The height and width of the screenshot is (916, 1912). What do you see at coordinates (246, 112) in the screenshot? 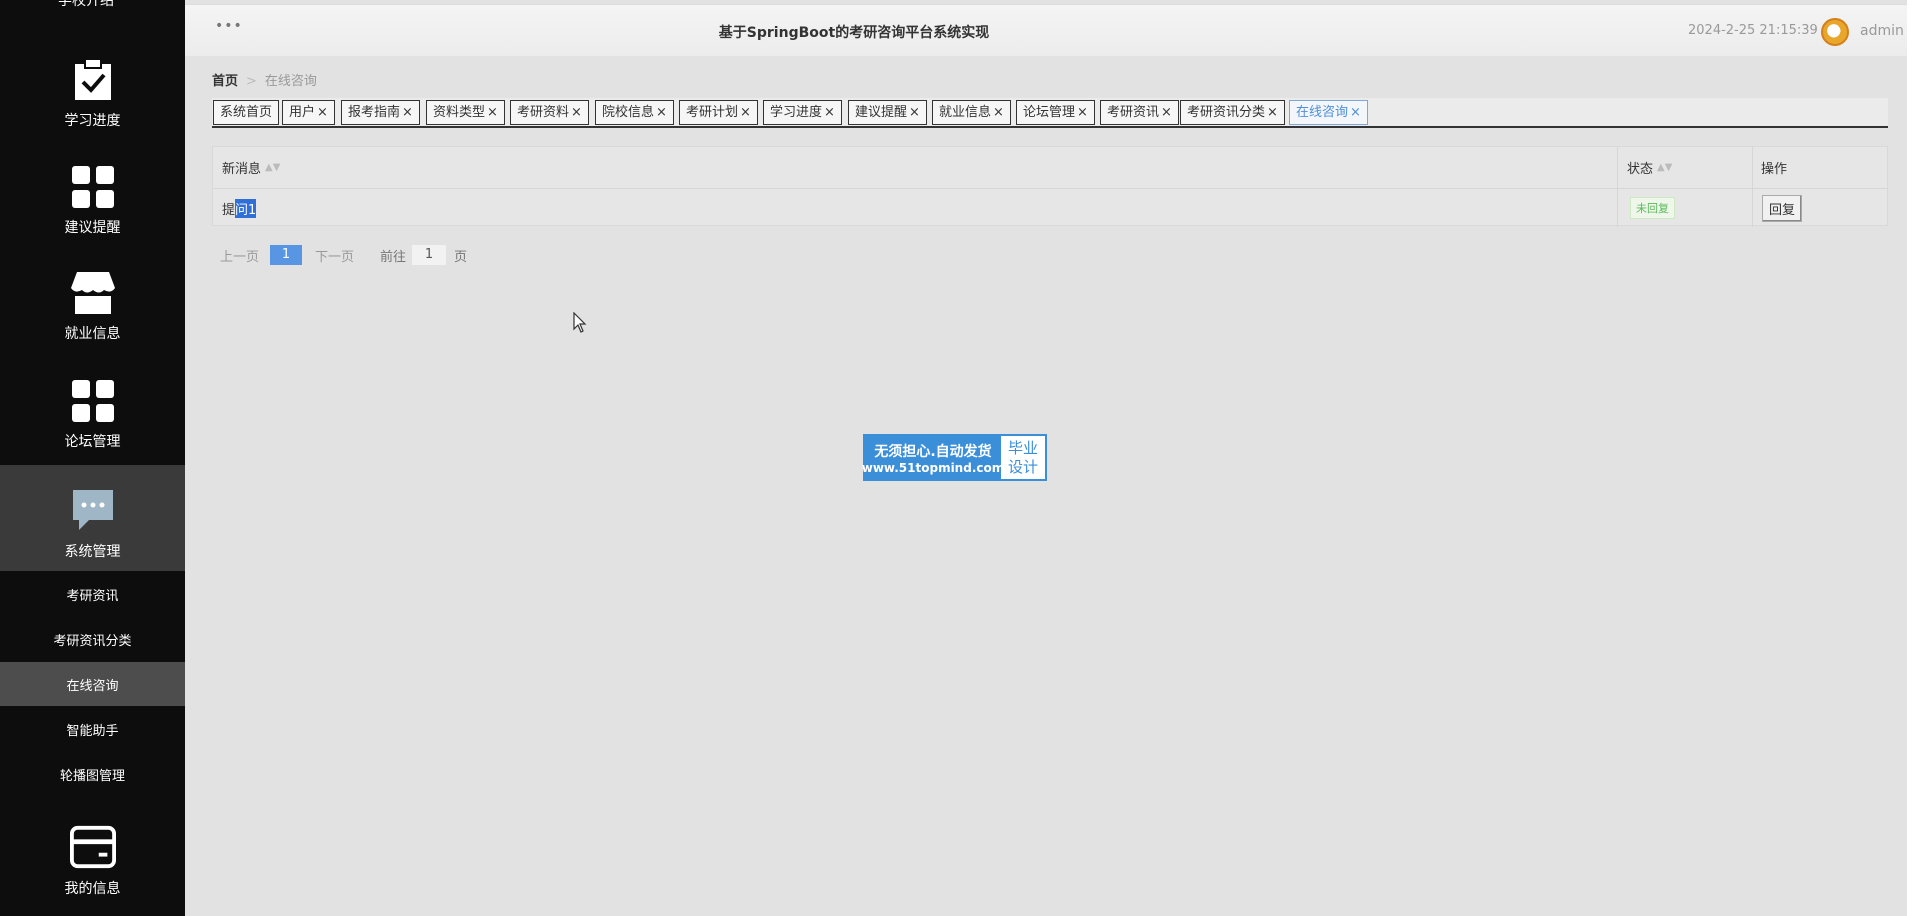
I see `tab-home: 系统首页` at bounding box center [246, 112].